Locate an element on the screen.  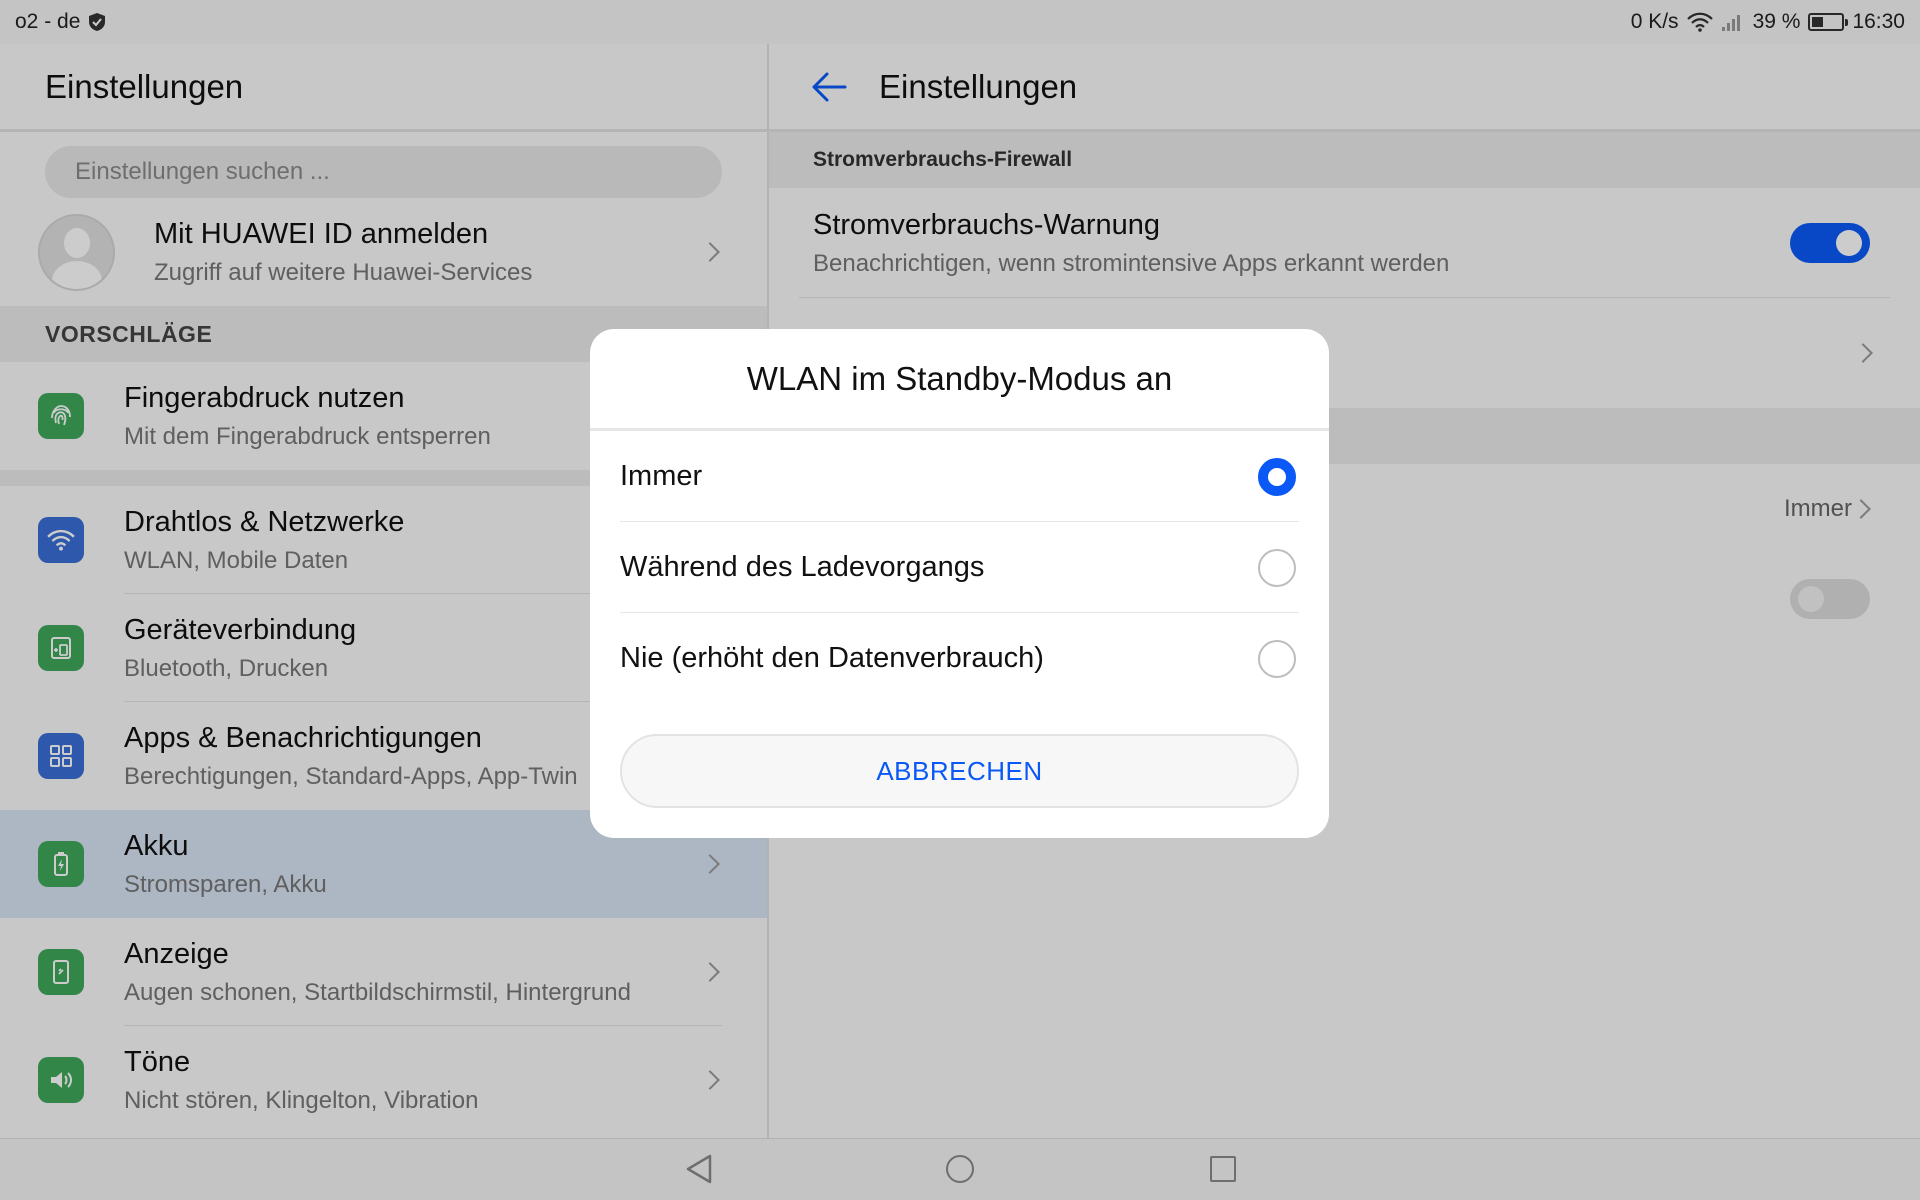
dialog-title: WLAN im Standby-Modus an is located at coordinates (959, 380).